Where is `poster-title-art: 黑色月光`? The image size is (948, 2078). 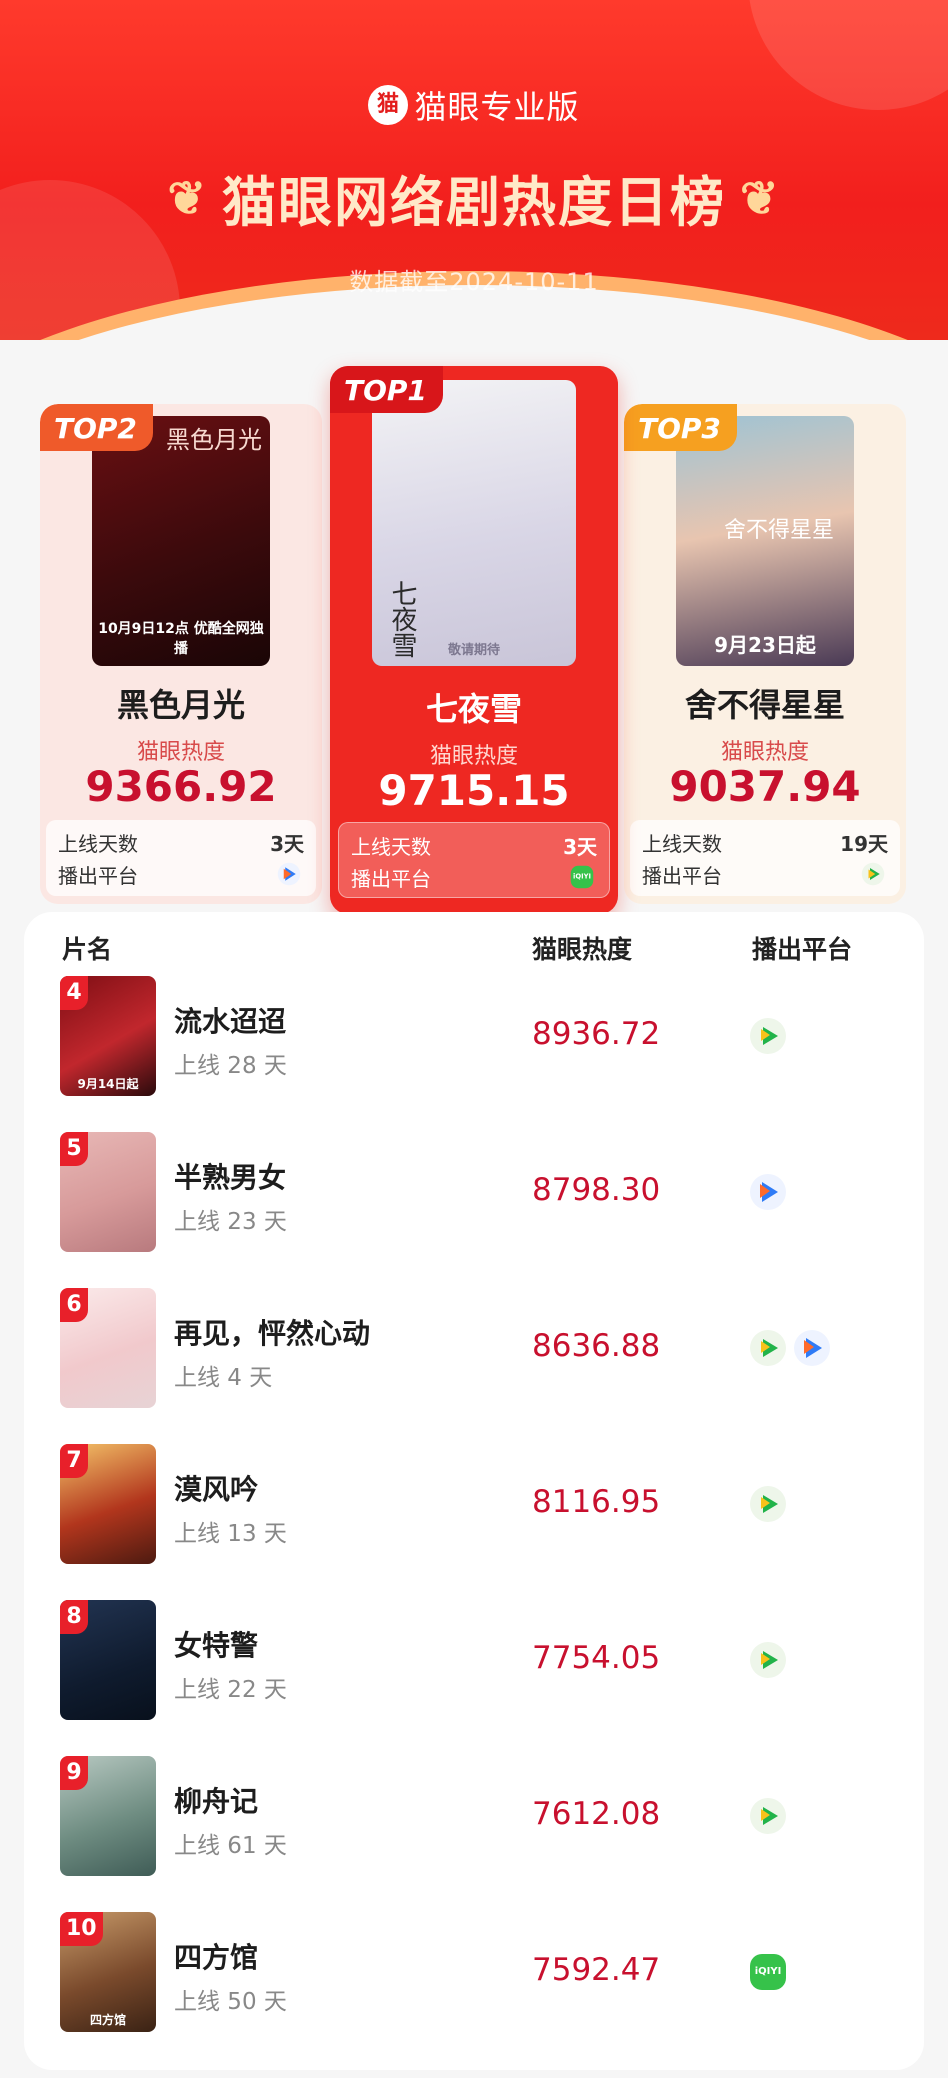
poster-title-art: 黑色月光 is located at coordinates (214, 440).